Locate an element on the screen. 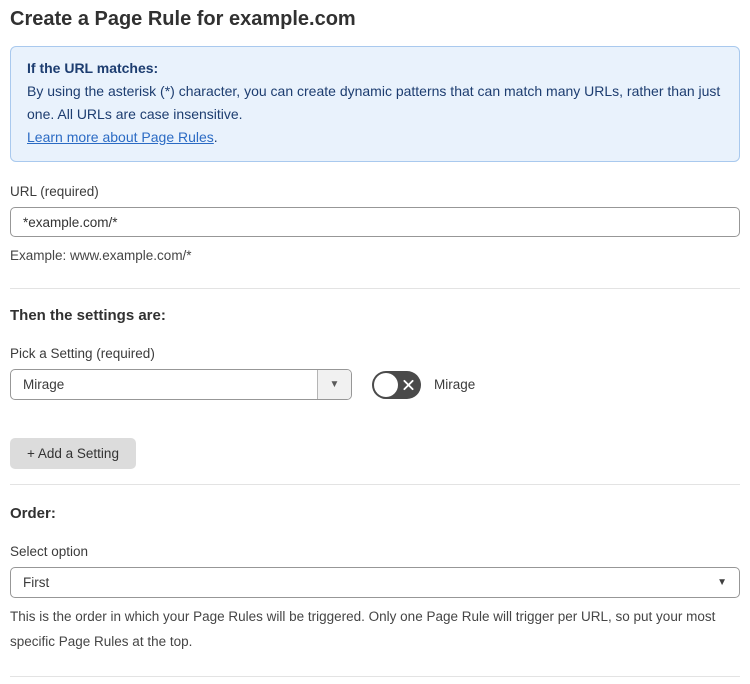  divider-settings is located at coordinates (375, 288).